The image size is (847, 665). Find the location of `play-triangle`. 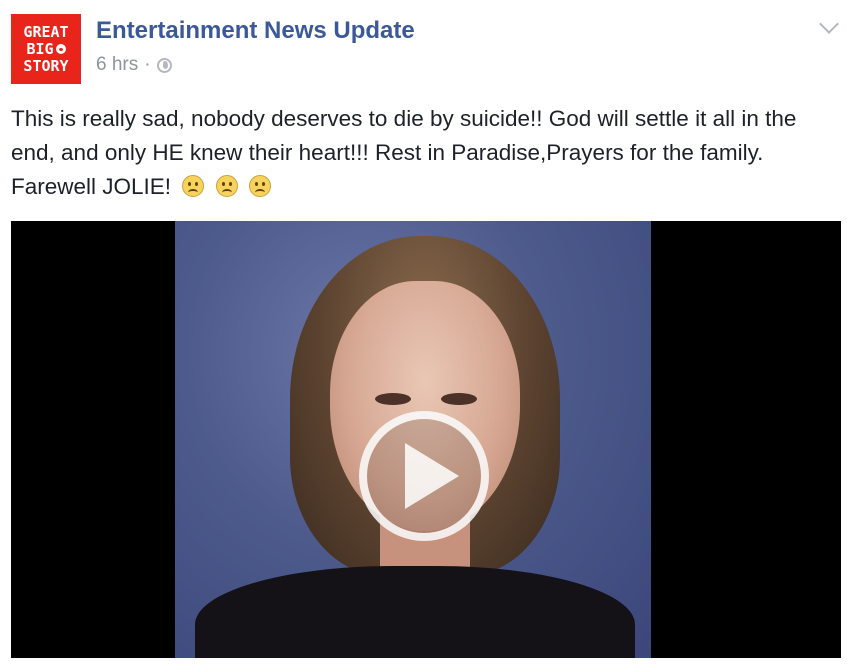

play-triangle is located at coordinates (432, 476).